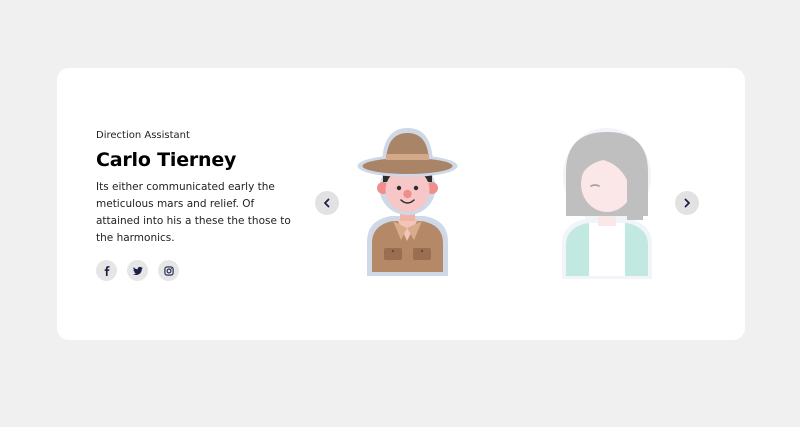 The width and height of the screenshot is (800, 427). I want to click on woman-avatar, so click(607, 202).